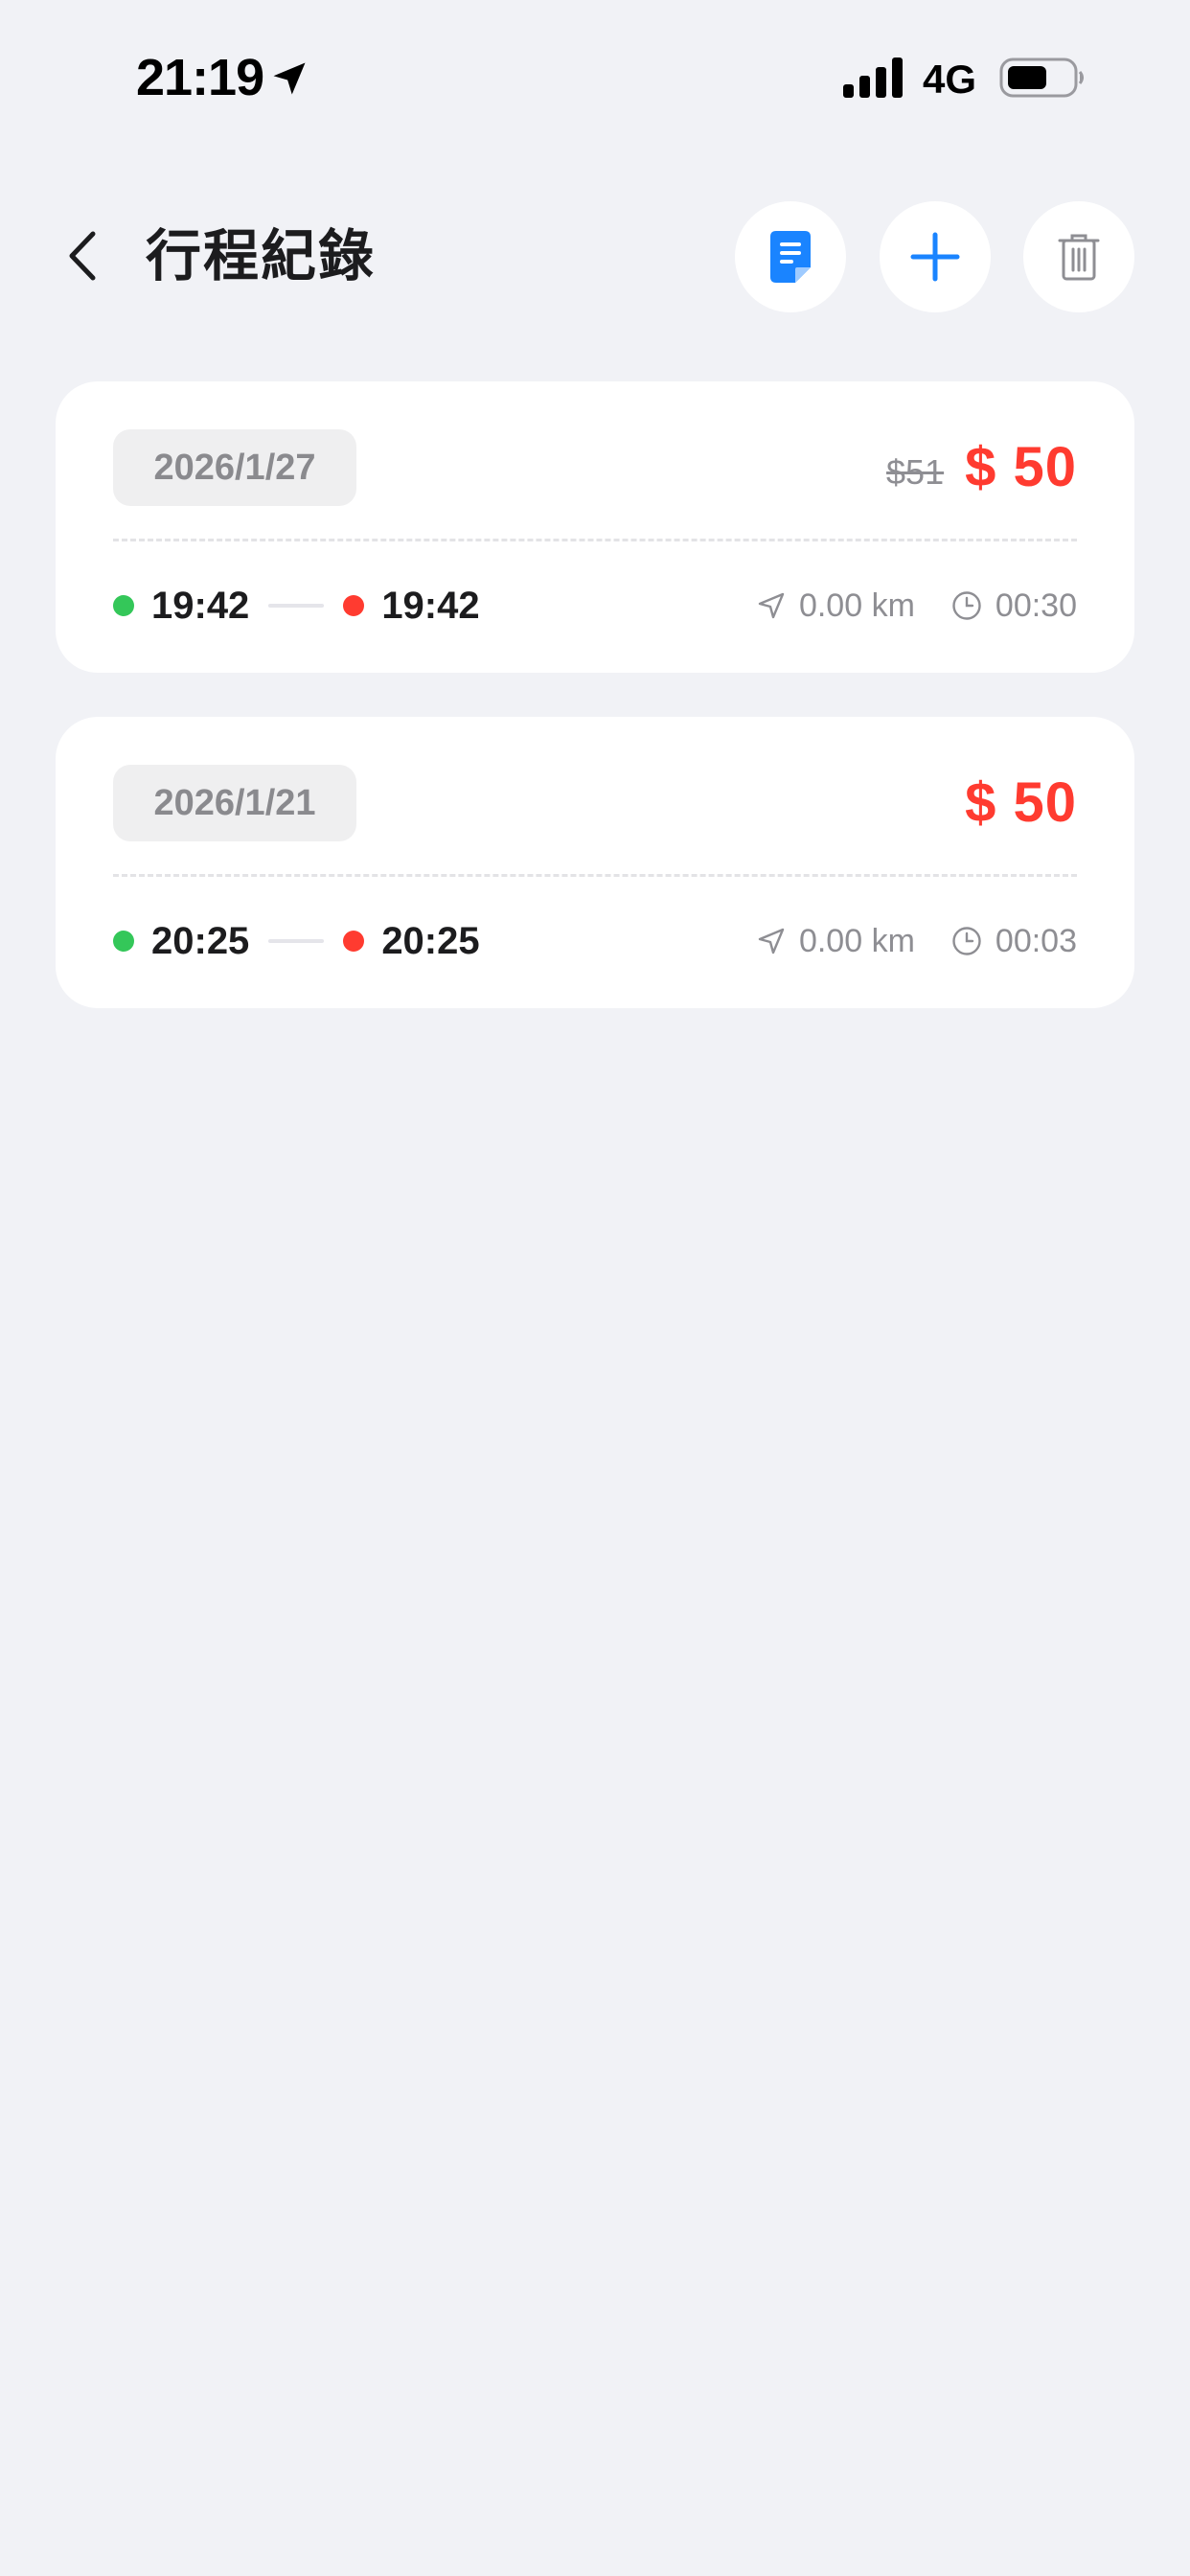 Image resolution: width=1190 pixels, height=2576 pixels. Describe the element at coordinates (950, 79) in the screenshot. I see `network-type: 4G` at that location.